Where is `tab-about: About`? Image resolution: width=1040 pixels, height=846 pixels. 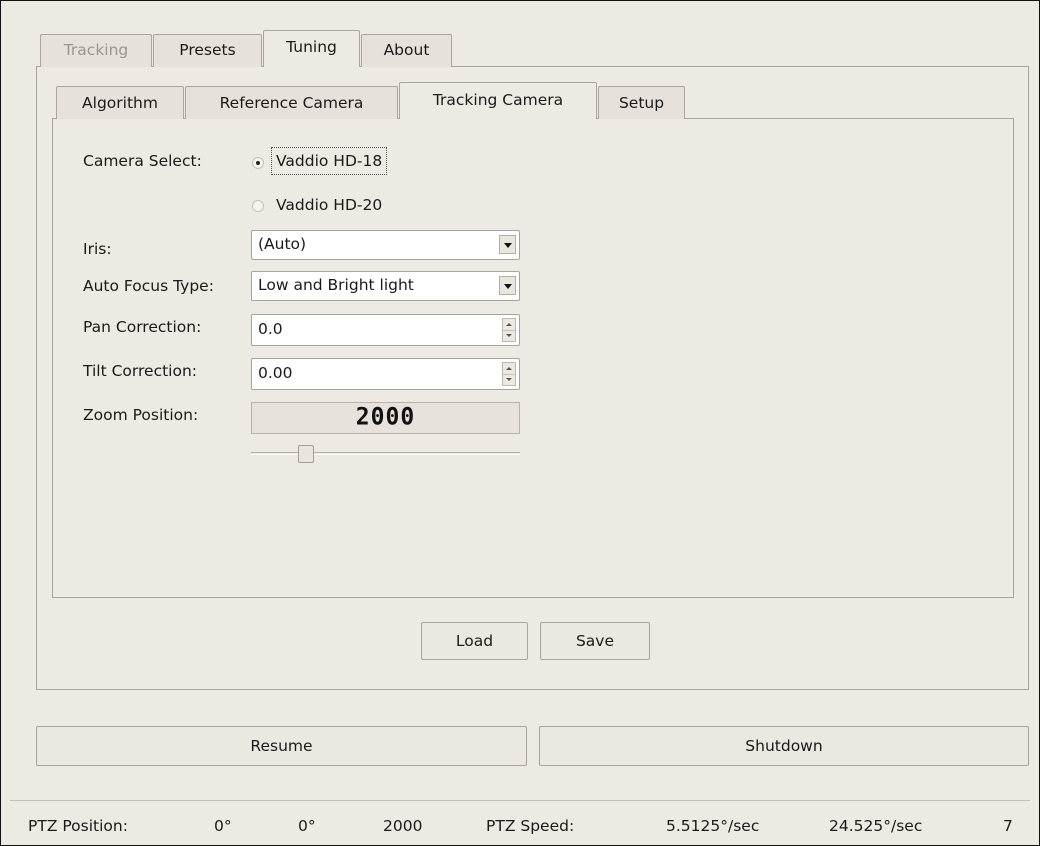
tab-about: About is located at coordinates (406, 50).